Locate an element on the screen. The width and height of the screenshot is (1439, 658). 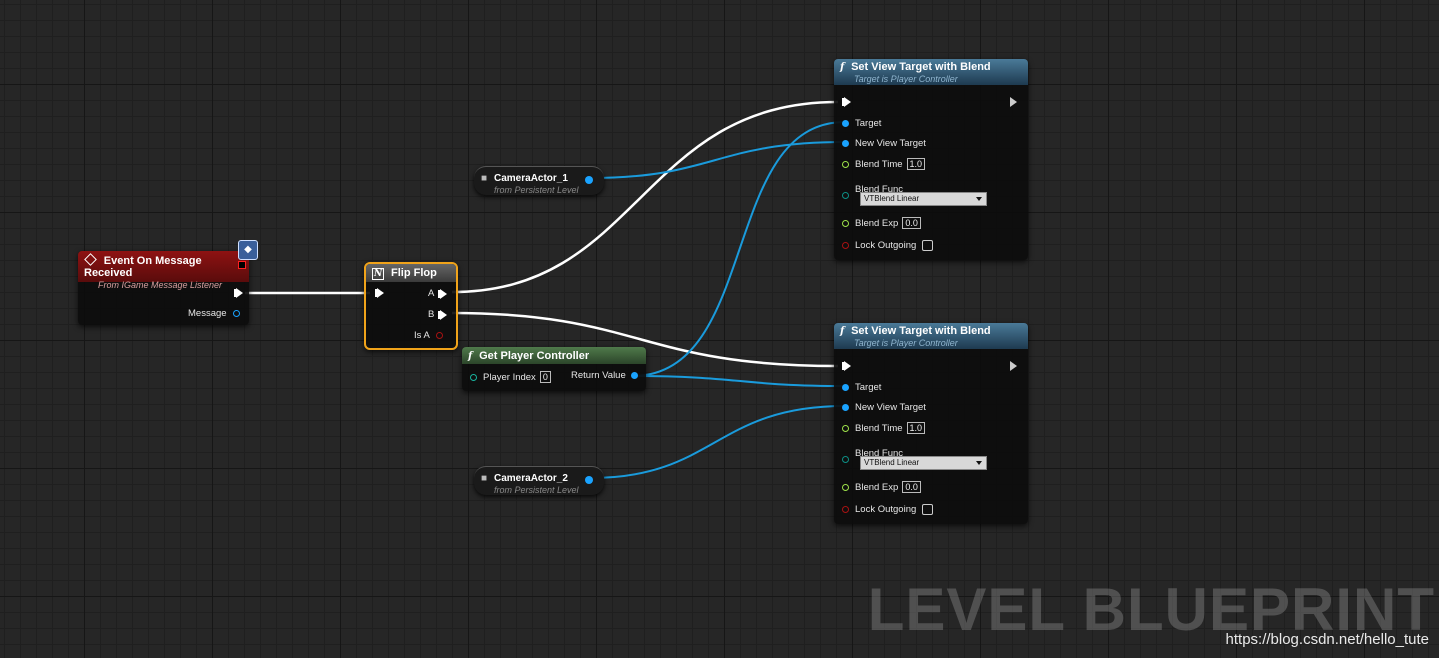
macro-icon: N is located at coordinates (378, 274).